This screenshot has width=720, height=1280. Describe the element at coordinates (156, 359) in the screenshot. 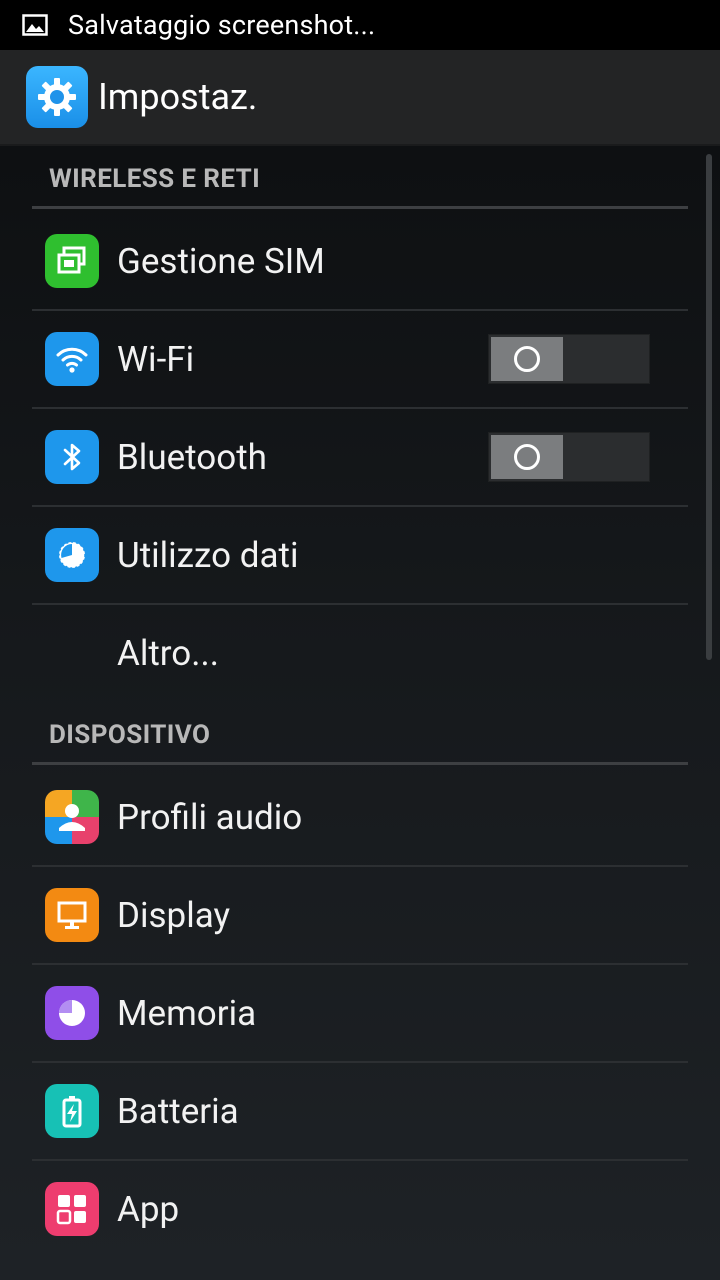

I see `item-label: Wi-Fi` at that location.